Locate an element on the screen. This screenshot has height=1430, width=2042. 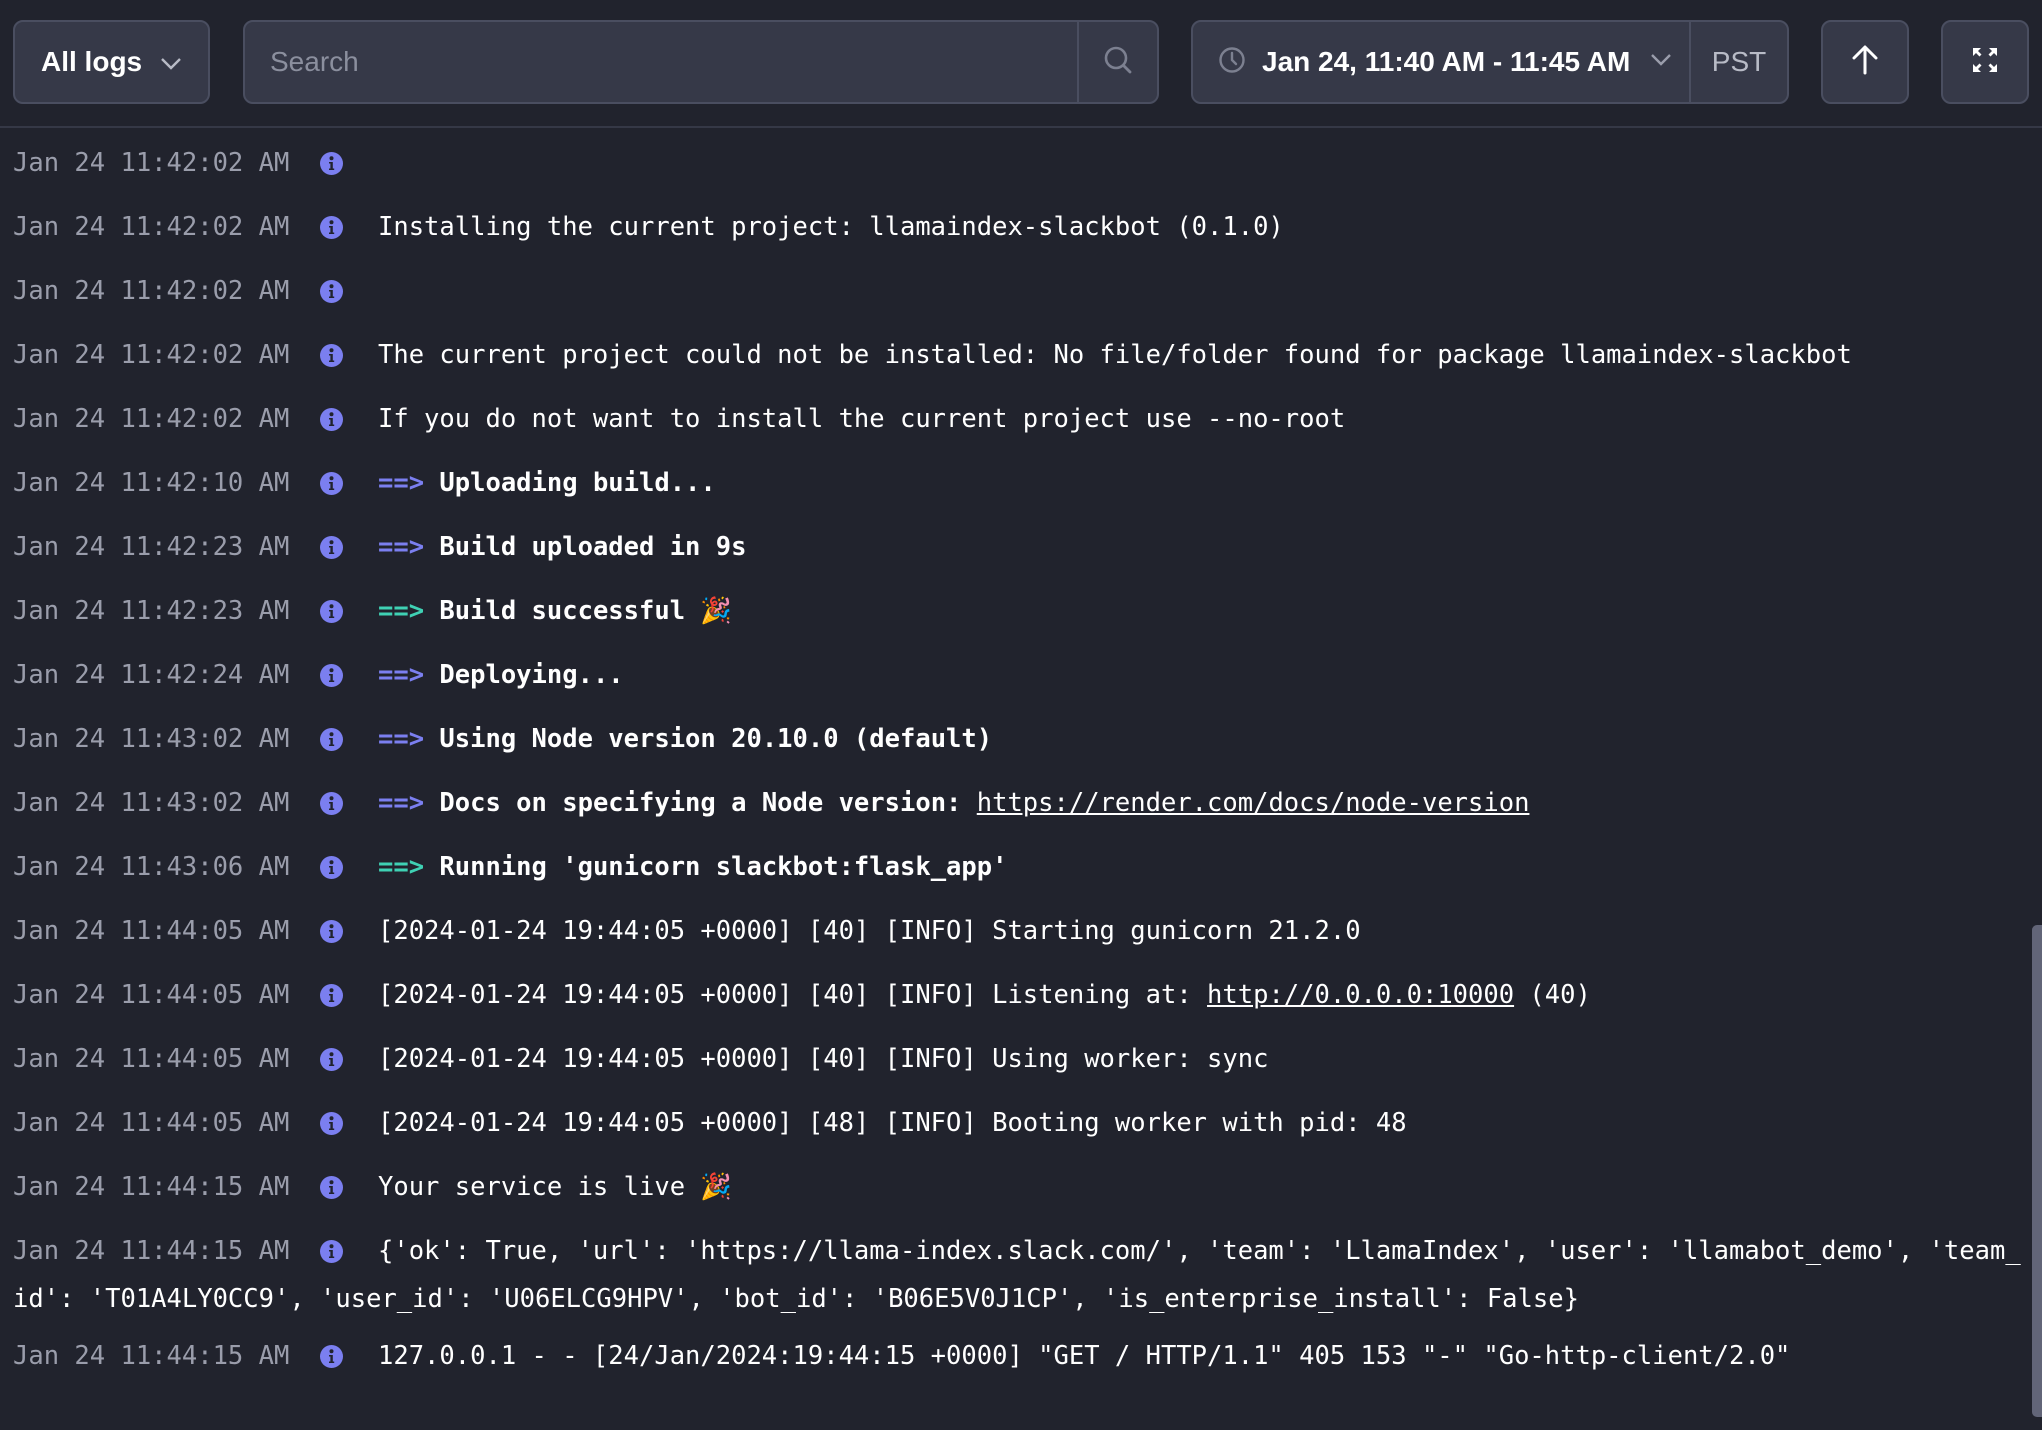
log-message is located at coordinates (1015, 163).